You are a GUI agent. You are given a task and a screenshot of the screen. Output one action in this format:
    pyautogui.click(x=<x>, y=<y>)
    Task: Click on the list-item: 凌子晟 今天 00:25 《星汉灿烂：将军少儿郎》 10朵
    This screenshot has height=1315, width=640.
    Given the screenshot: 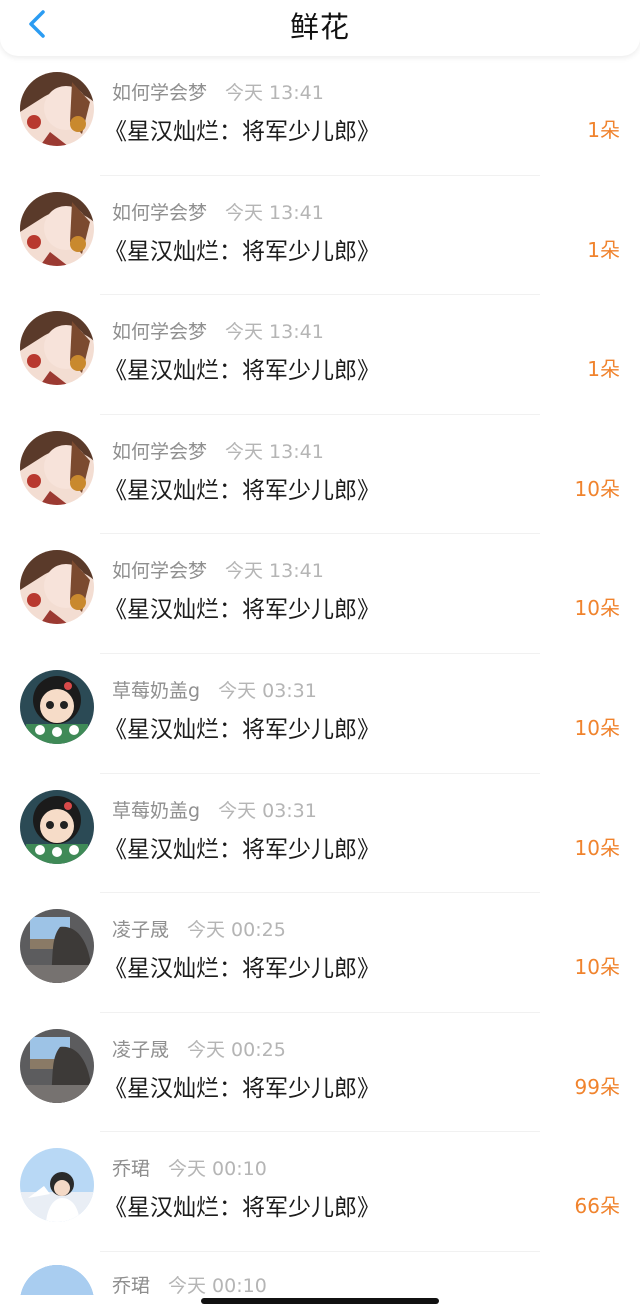 What is the action you would take?
    pyautogui.click(x=320, y=953)
    